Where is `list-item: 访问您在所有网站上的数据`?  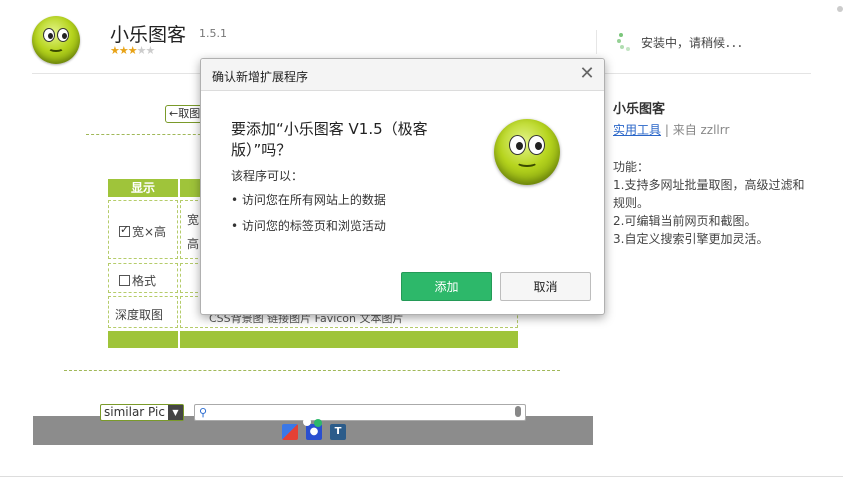
list-item: 访问您在所有网站上的数据 is located at coordinates (308, 199).